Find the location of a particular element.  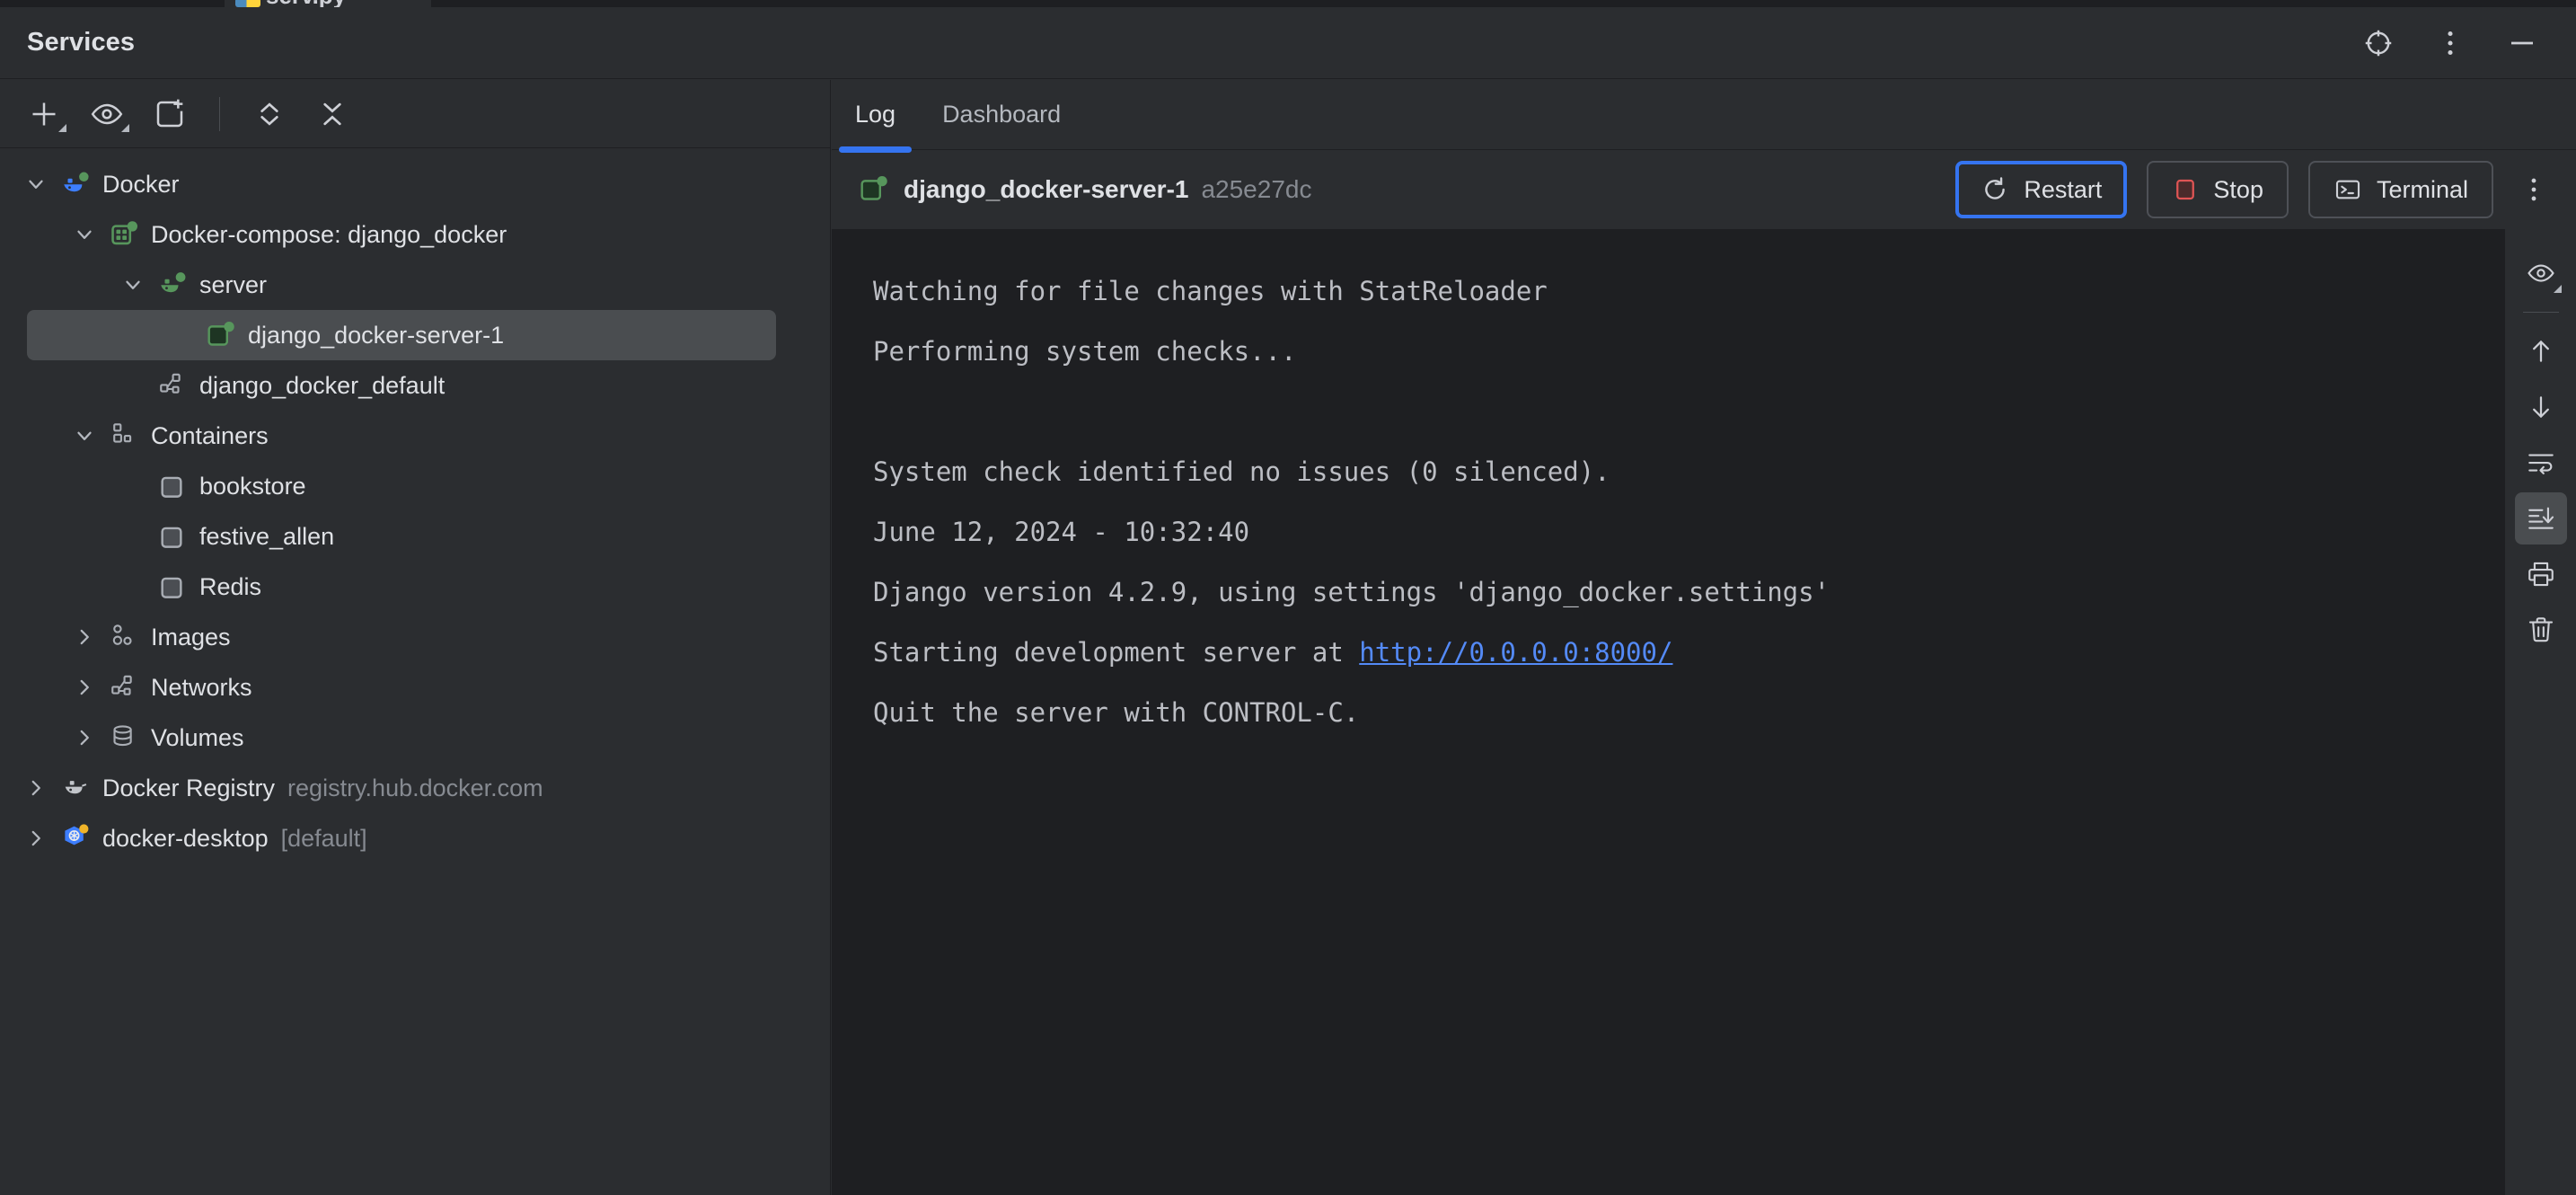

print-icon is located at coordinates (2541, 574).